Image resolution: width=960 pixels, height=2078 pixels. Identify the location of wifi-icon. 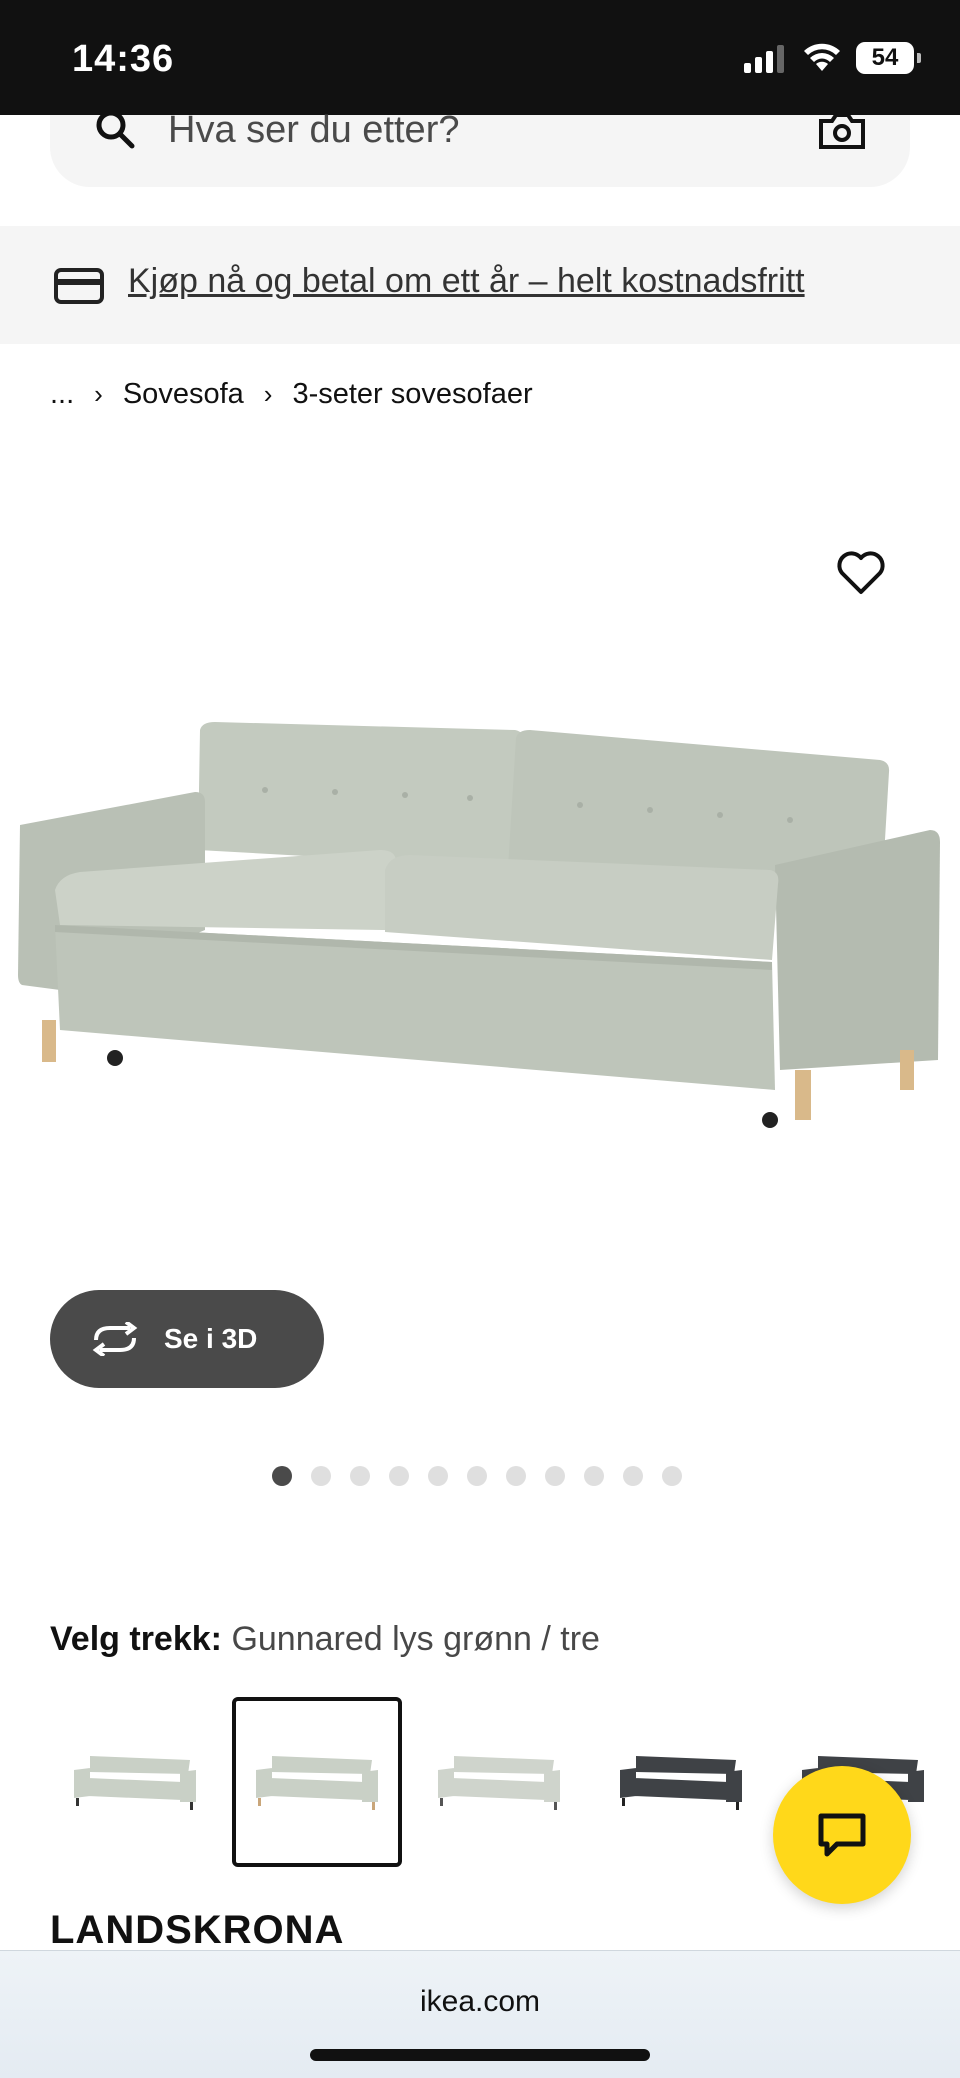
(822, 57).